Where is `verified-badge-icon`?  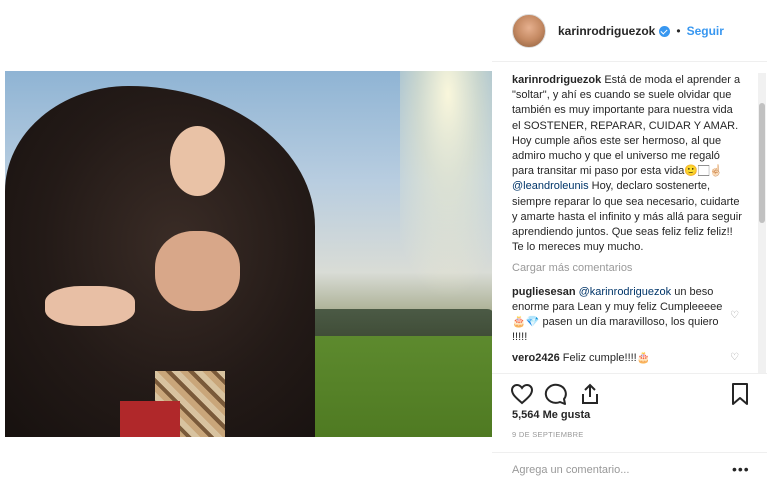 verified-badge-icon is located at coordinates (665, 31).